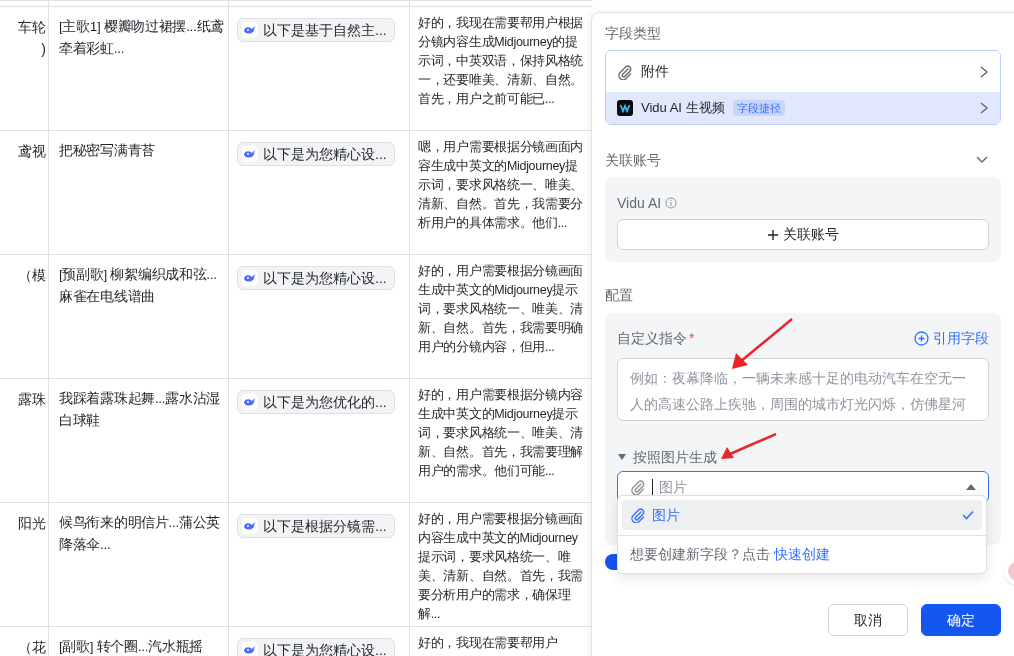 The width and height of the screenshot is (1014, 656). Describe the element at coordinates (971, 487) in the screenshot. I see `caret-up-icon` at that location.